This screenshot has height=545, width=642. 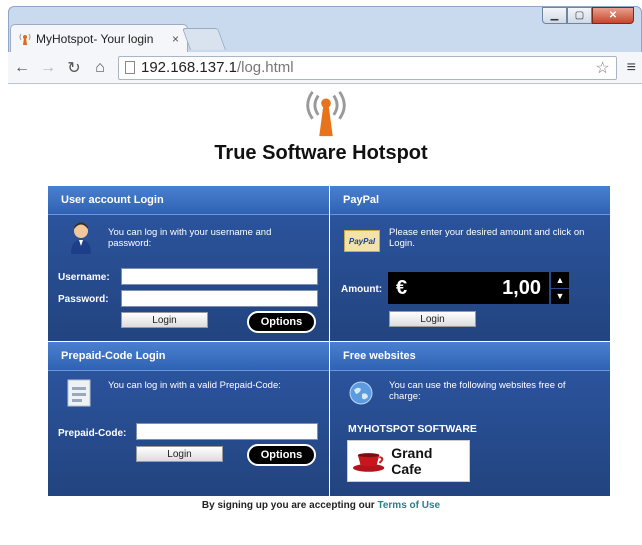 What do you see at coordinates (189, 67) in the screenshot?
I see `url-host: 192.168.137.1` at bounding box center [189, 67].